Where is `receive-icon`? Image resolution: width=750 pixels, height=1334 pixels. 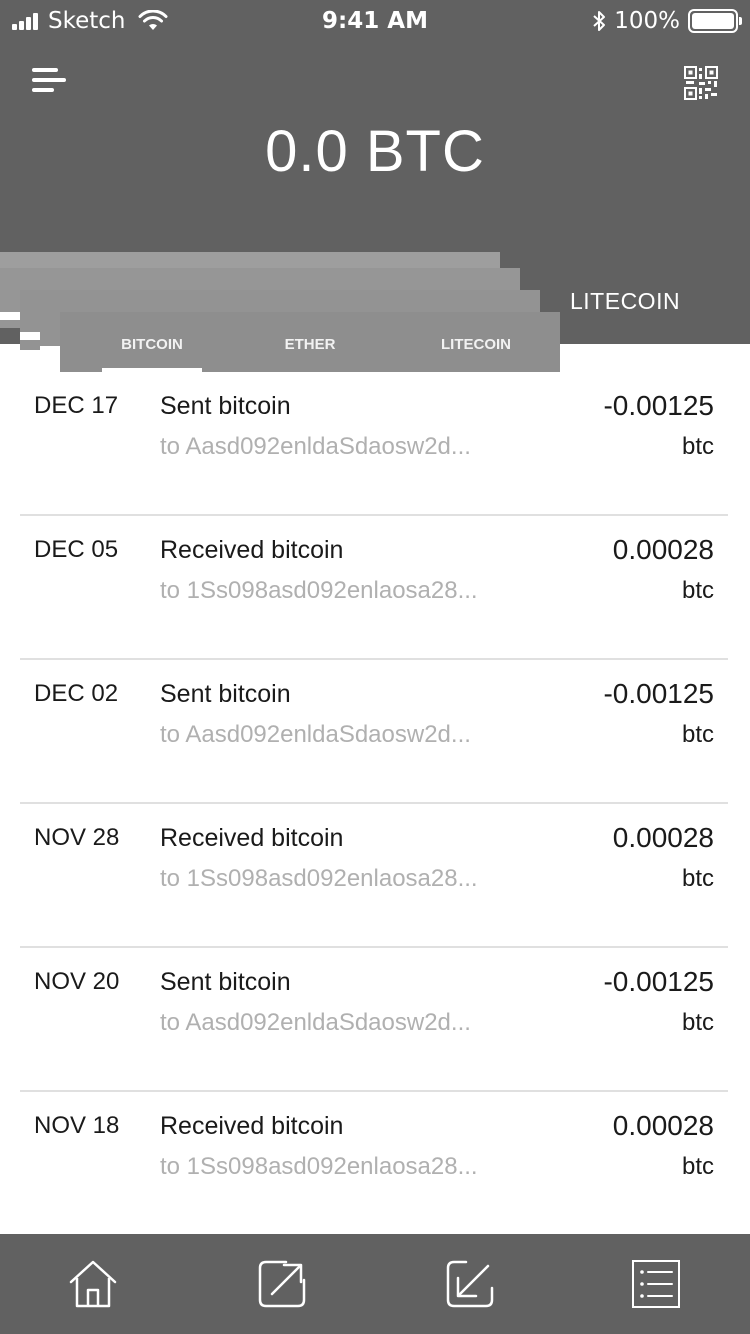 receive-icon is located at coordinates (470, 1284).